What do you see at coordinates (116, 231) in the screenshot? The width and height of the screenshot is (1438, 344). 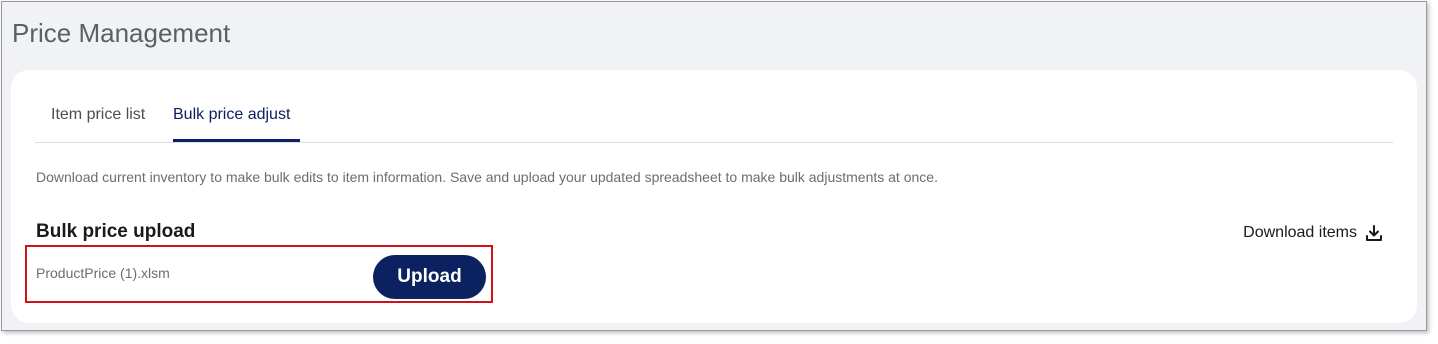 I see `section-title: Bulk price upload` at bounding box center [116, 231].